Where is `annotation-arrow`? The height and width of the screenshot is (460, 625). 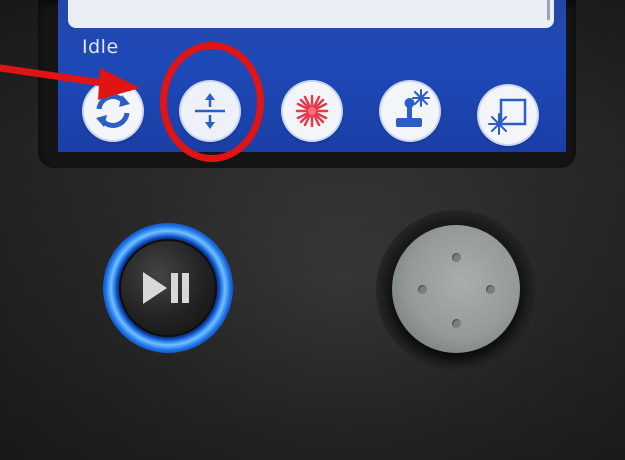
annotation-arrow is located at coordinates (70, 82).